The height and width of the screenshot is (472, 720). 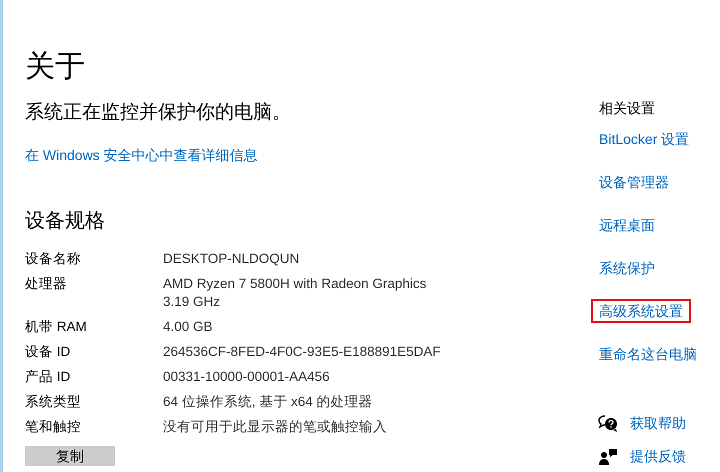 I want to click on help-link: 获取帮助, so click(x=658, y=423).